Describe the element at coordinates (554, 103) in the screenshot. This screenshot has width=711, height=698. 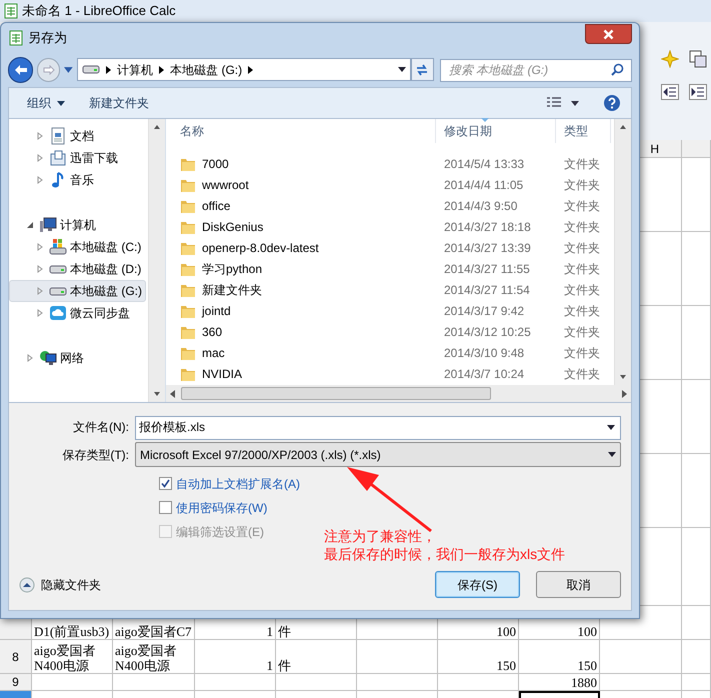
I see `view-options-icon` at that location.